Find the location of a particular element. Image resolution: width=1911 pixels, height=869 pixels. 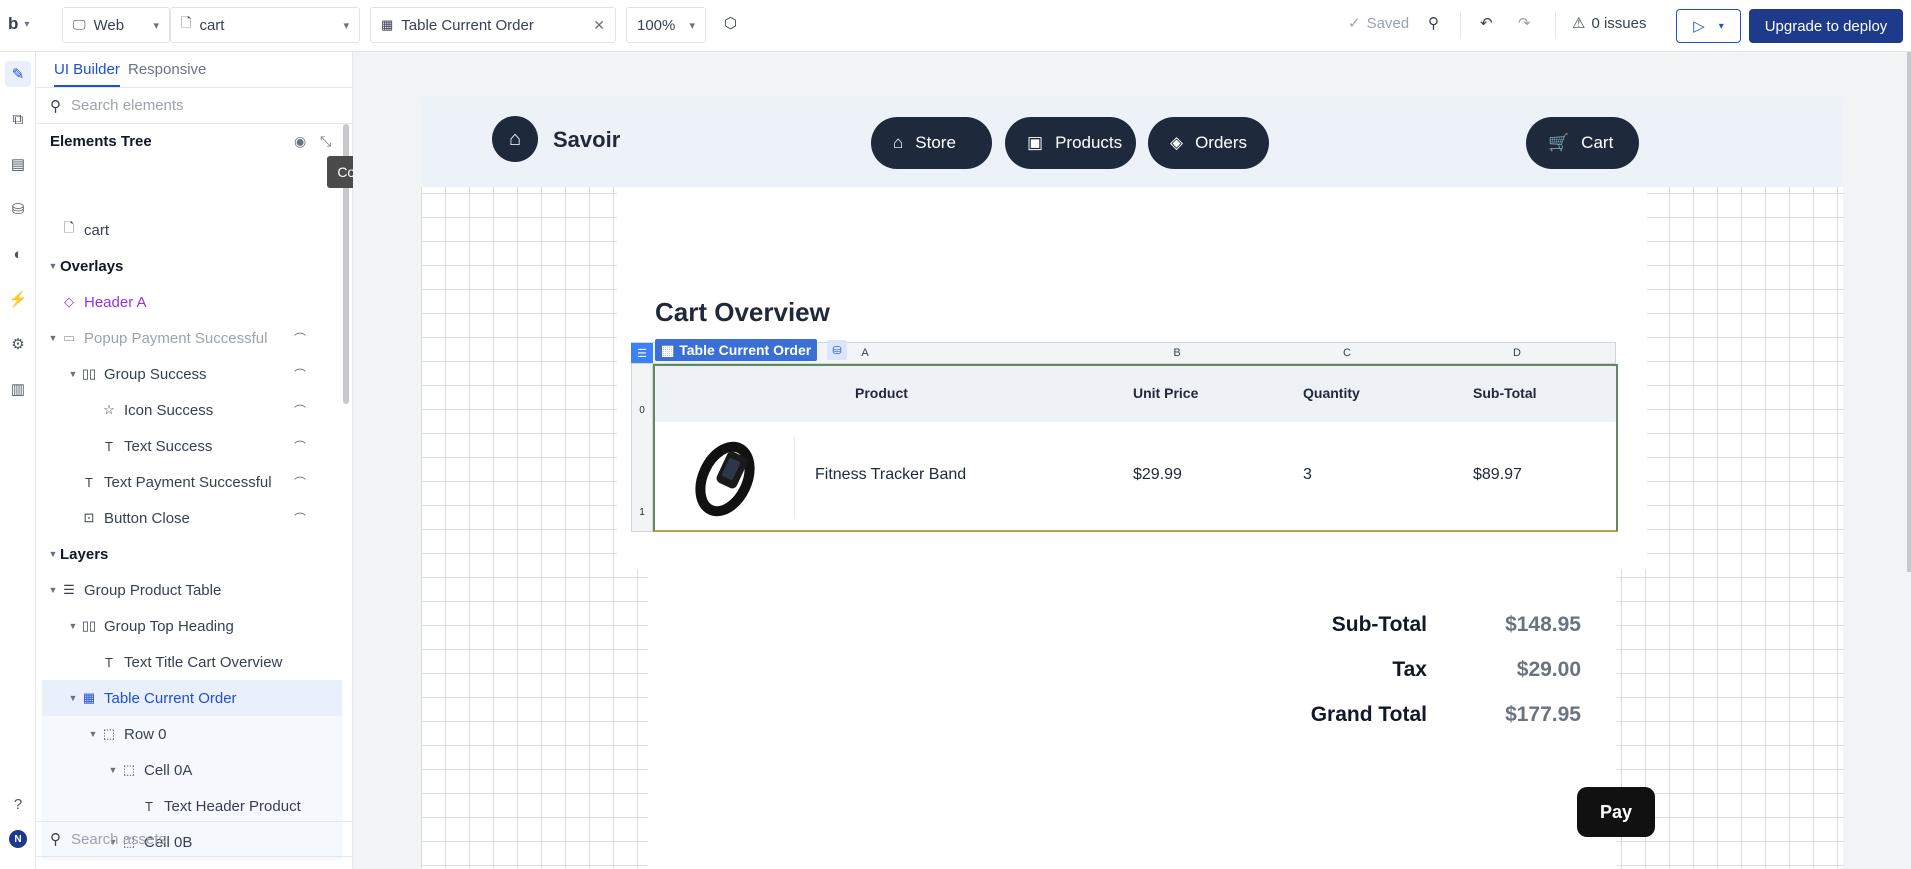

assets-input: Search assets is located at coordinates (118, 839).